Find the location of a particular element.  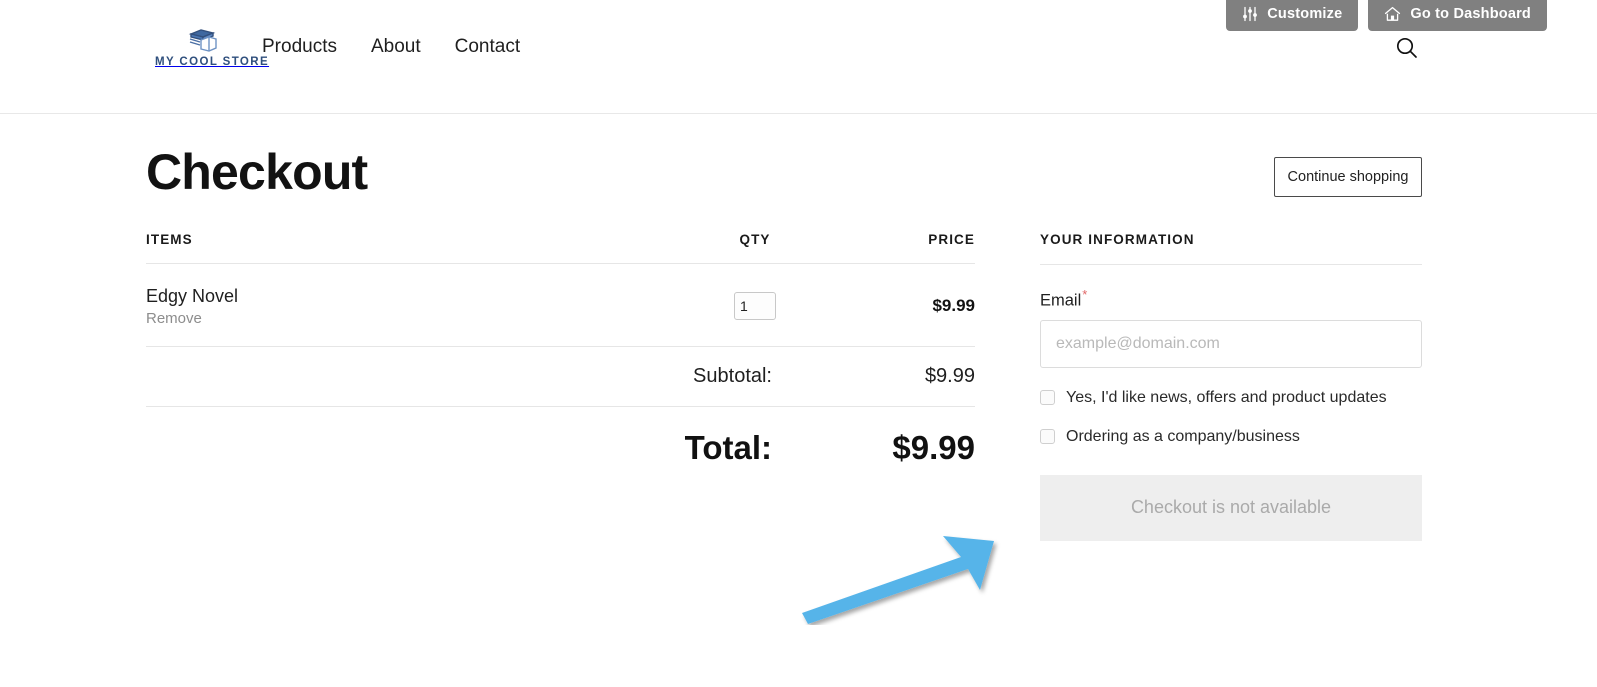

checkout-button: Checkout is not available is located at coordinates (1231, 507).